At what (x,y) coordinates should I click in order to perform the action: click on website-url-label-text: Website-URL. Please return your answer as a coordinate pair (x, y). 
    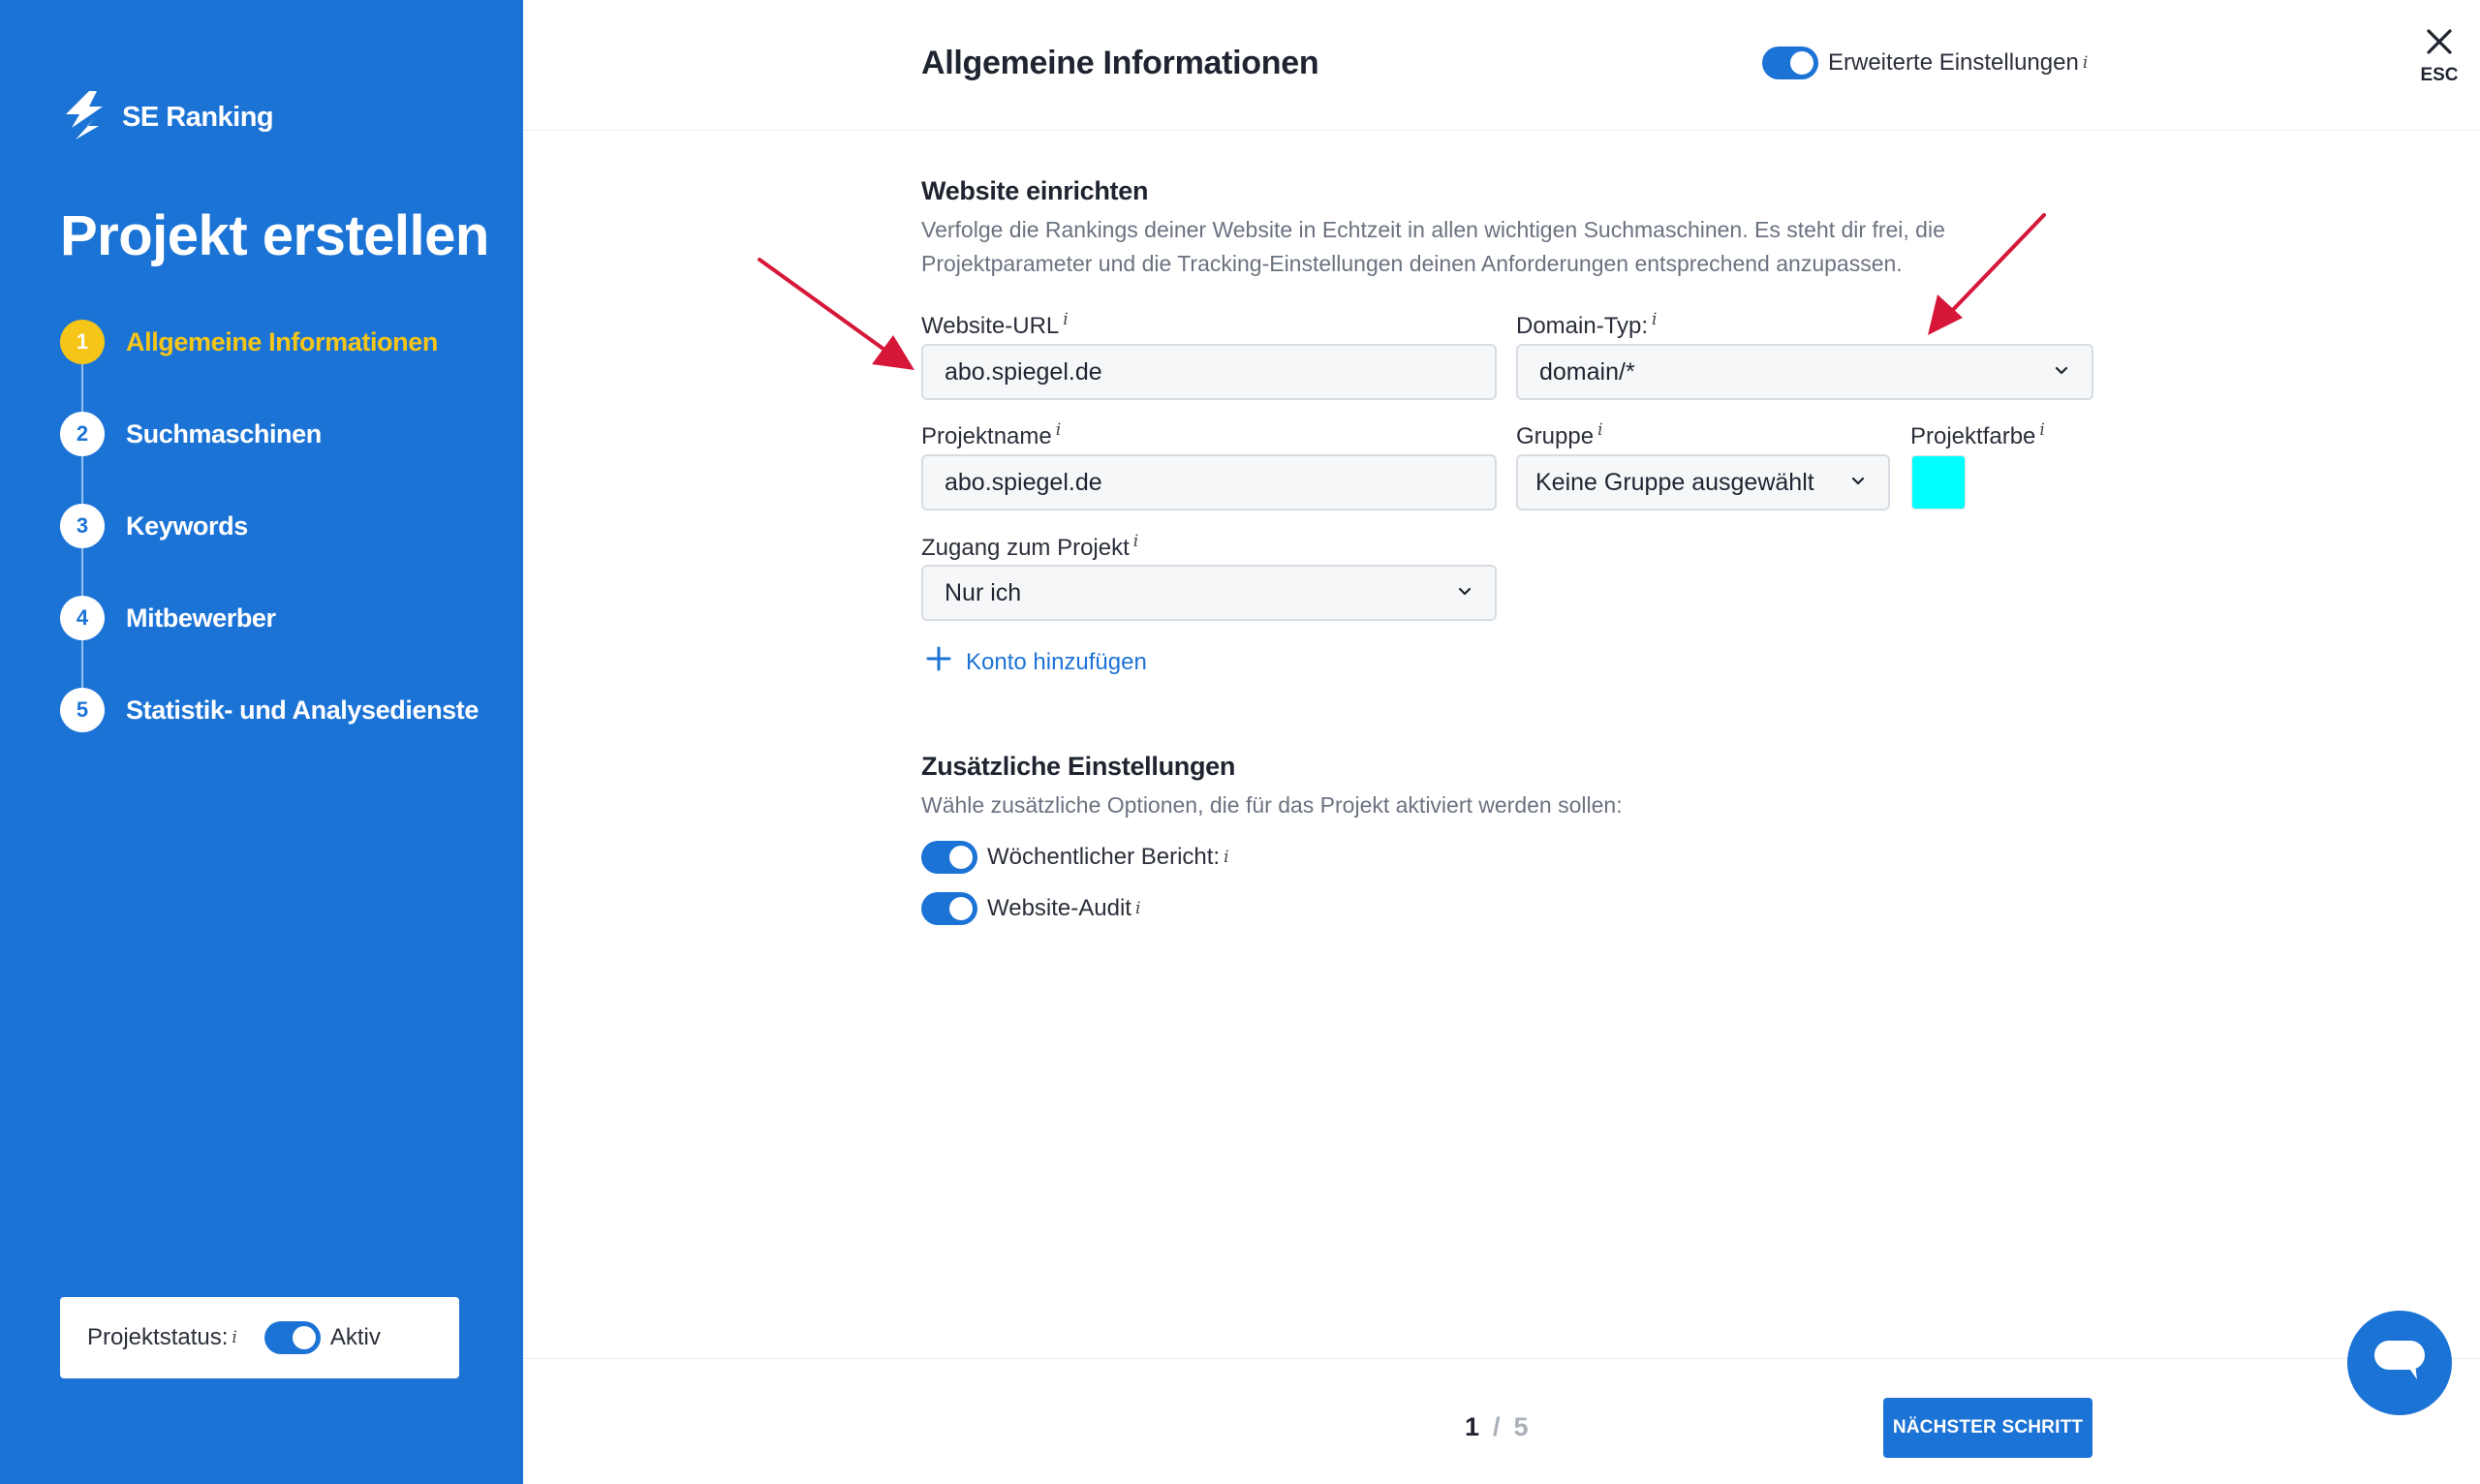
    Looking at the image, I should click on (990, 326).